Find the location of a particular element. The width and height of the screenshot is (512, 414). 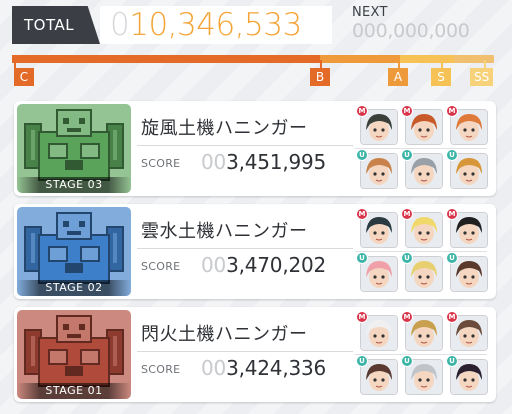

stage-number-label: STAGE 01 is located at coordinates (74, 391).